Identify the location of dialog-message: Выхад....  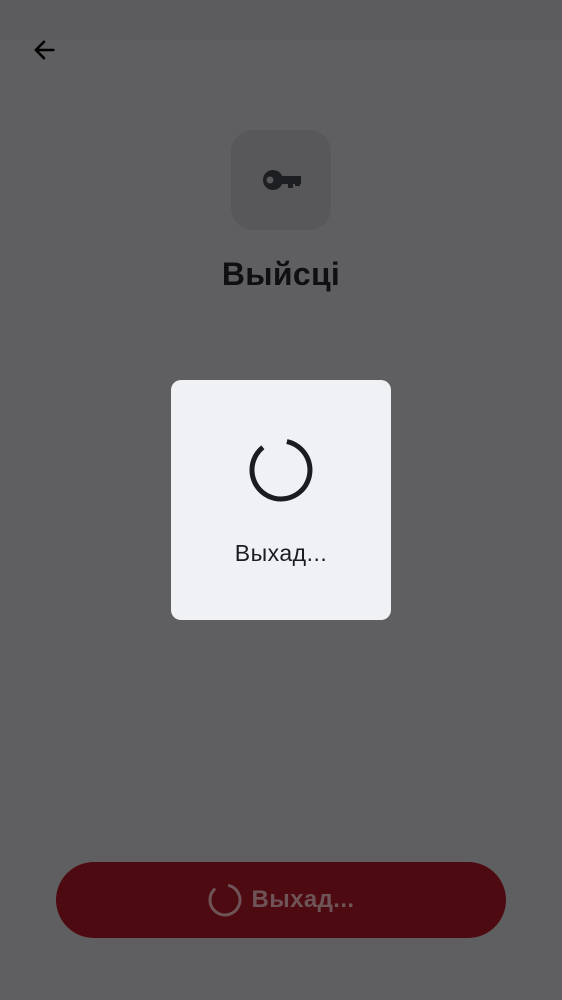
(281, 553).